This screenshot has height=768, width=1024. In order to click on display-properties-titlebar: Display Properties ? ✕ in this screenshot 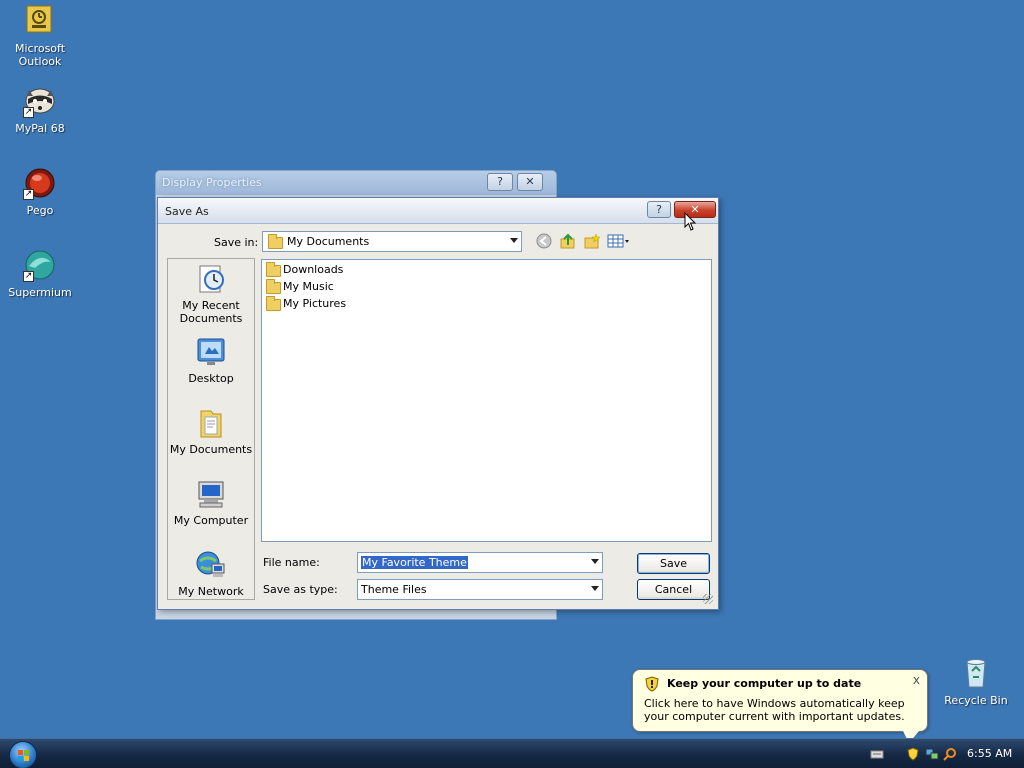, I will do `click(356, 183)`.